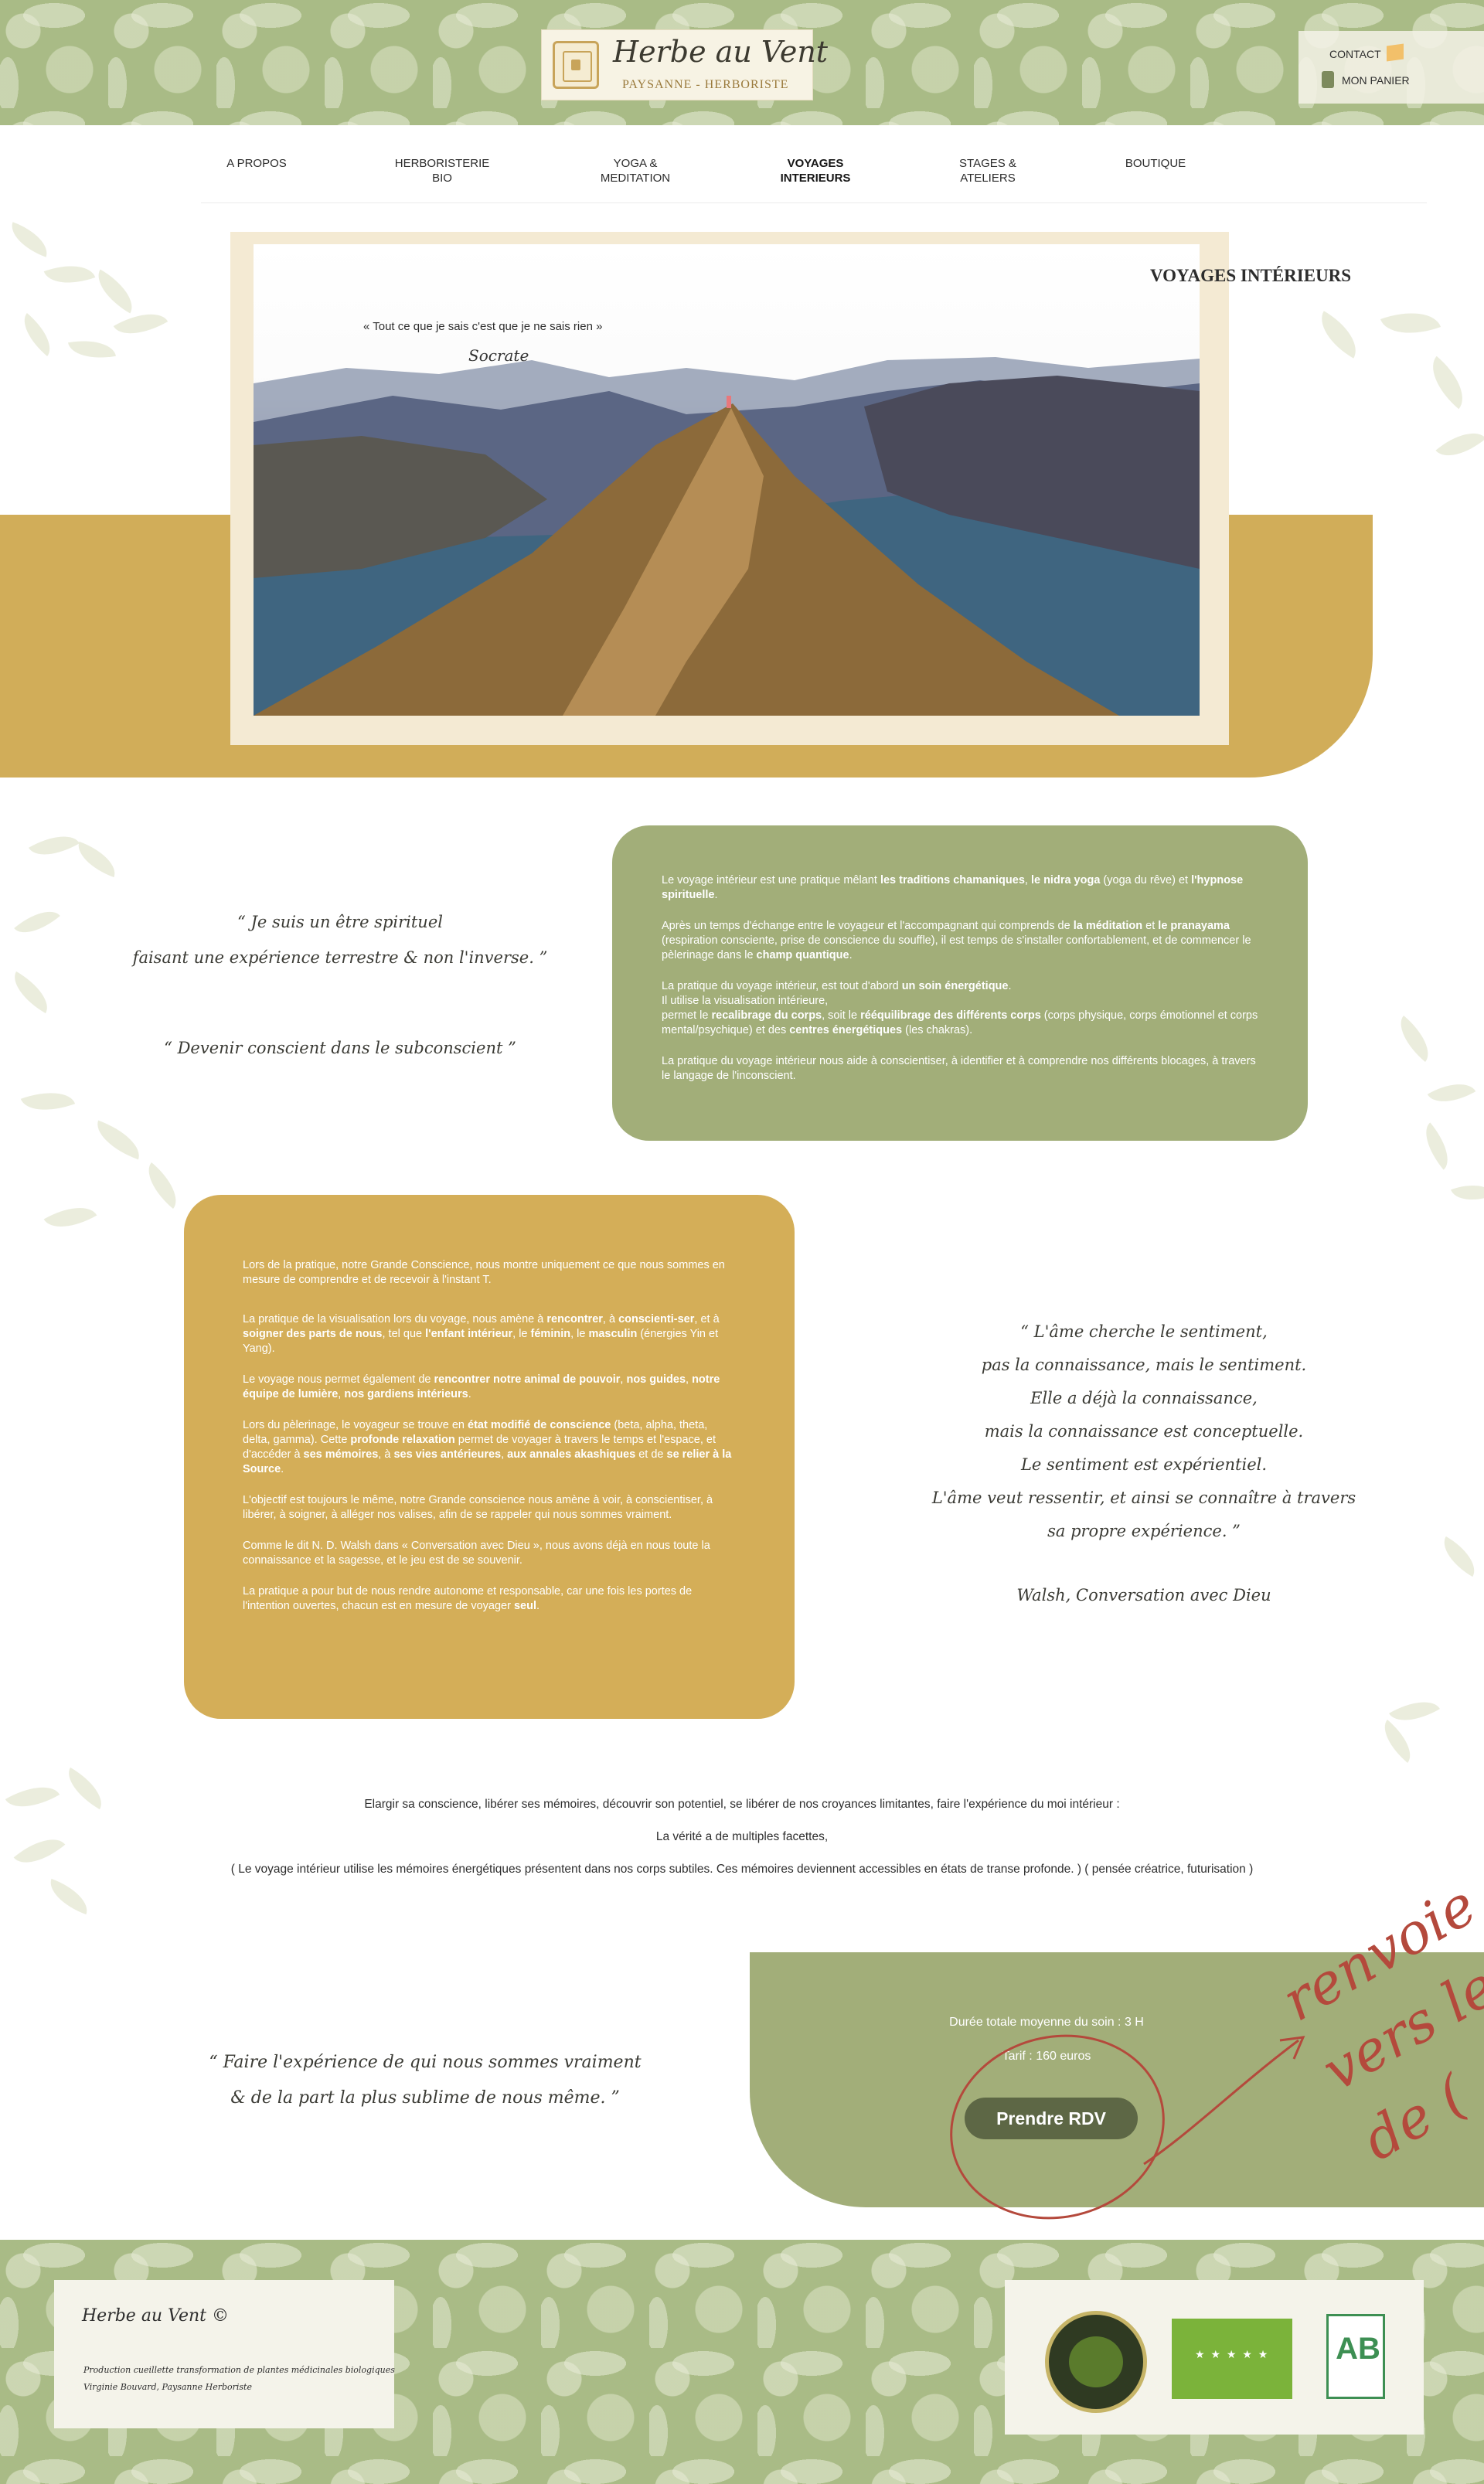 The height and width of the screenshot is (2484, 1484). I want to click on booking-duration: Durée totale moyenne du soin : 3 H, so click(1046, 2022).